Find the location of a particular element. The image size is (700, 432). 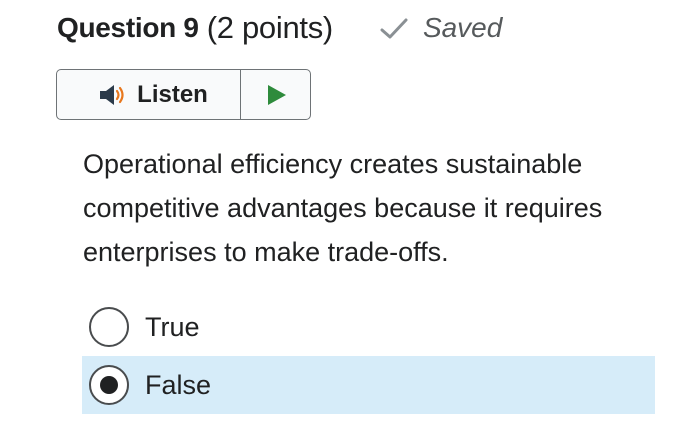

radio-true is located at coordinates (109, 327).